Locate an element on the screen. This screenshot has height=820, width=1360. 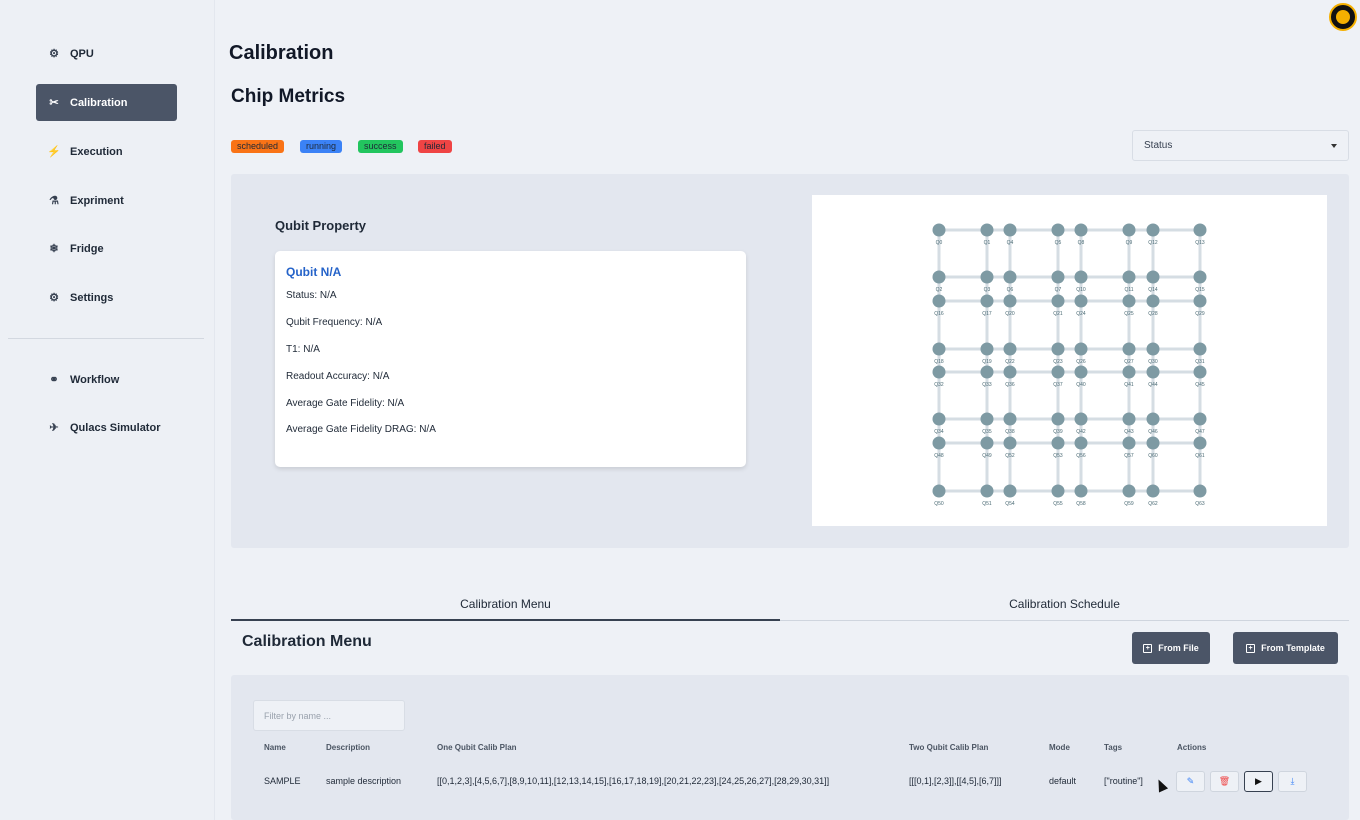
gear-icon: ⚙ is located at coordinates (54, 298).